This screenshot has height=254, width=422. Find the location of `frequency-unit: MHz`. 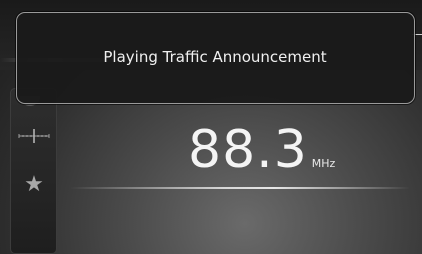

frequency-unit: MHz is located at coordinates (323, 163).